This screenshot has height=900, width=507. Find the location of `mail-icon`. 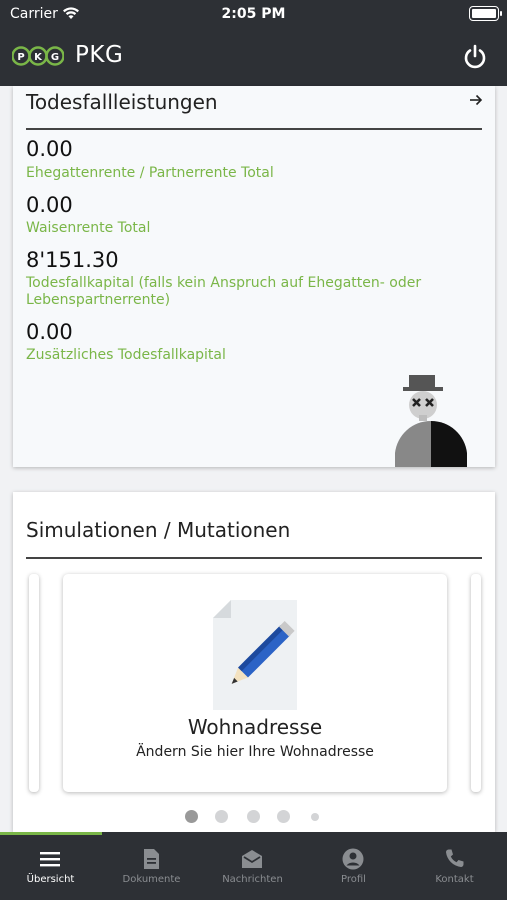

mail-icon is located at coordinates (252, 859).